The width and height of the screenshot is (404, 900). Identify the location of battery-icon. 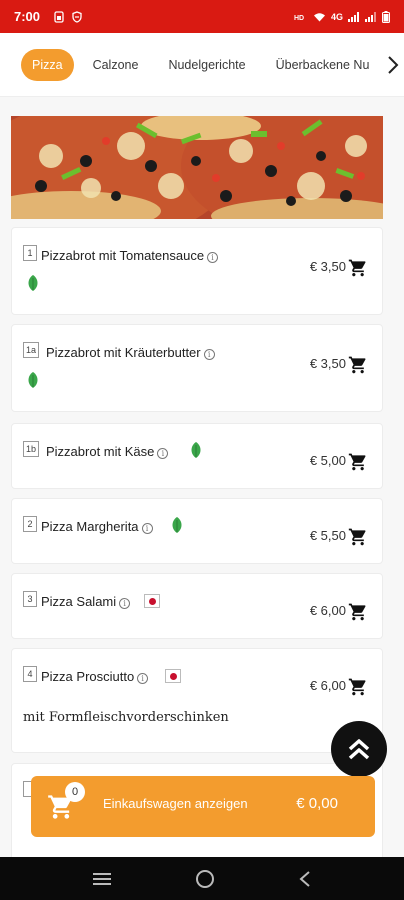
(386, 16).